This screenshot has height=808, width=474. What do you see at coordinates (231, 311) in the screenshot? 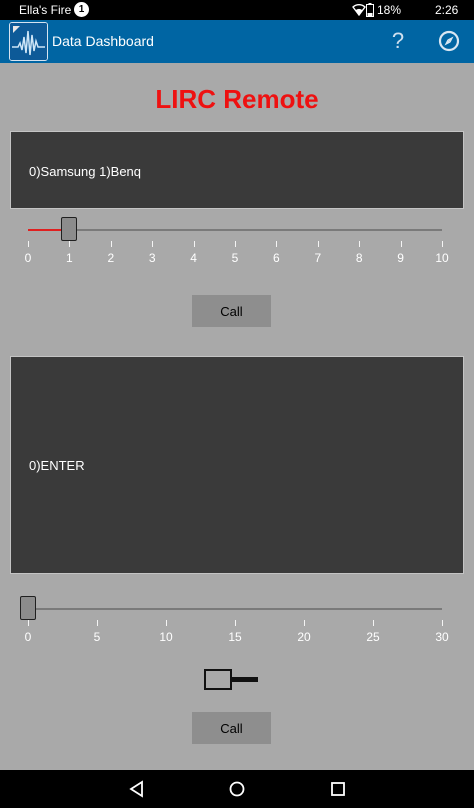
I see `call-device-button: Call` at bounding box center [231, 311].